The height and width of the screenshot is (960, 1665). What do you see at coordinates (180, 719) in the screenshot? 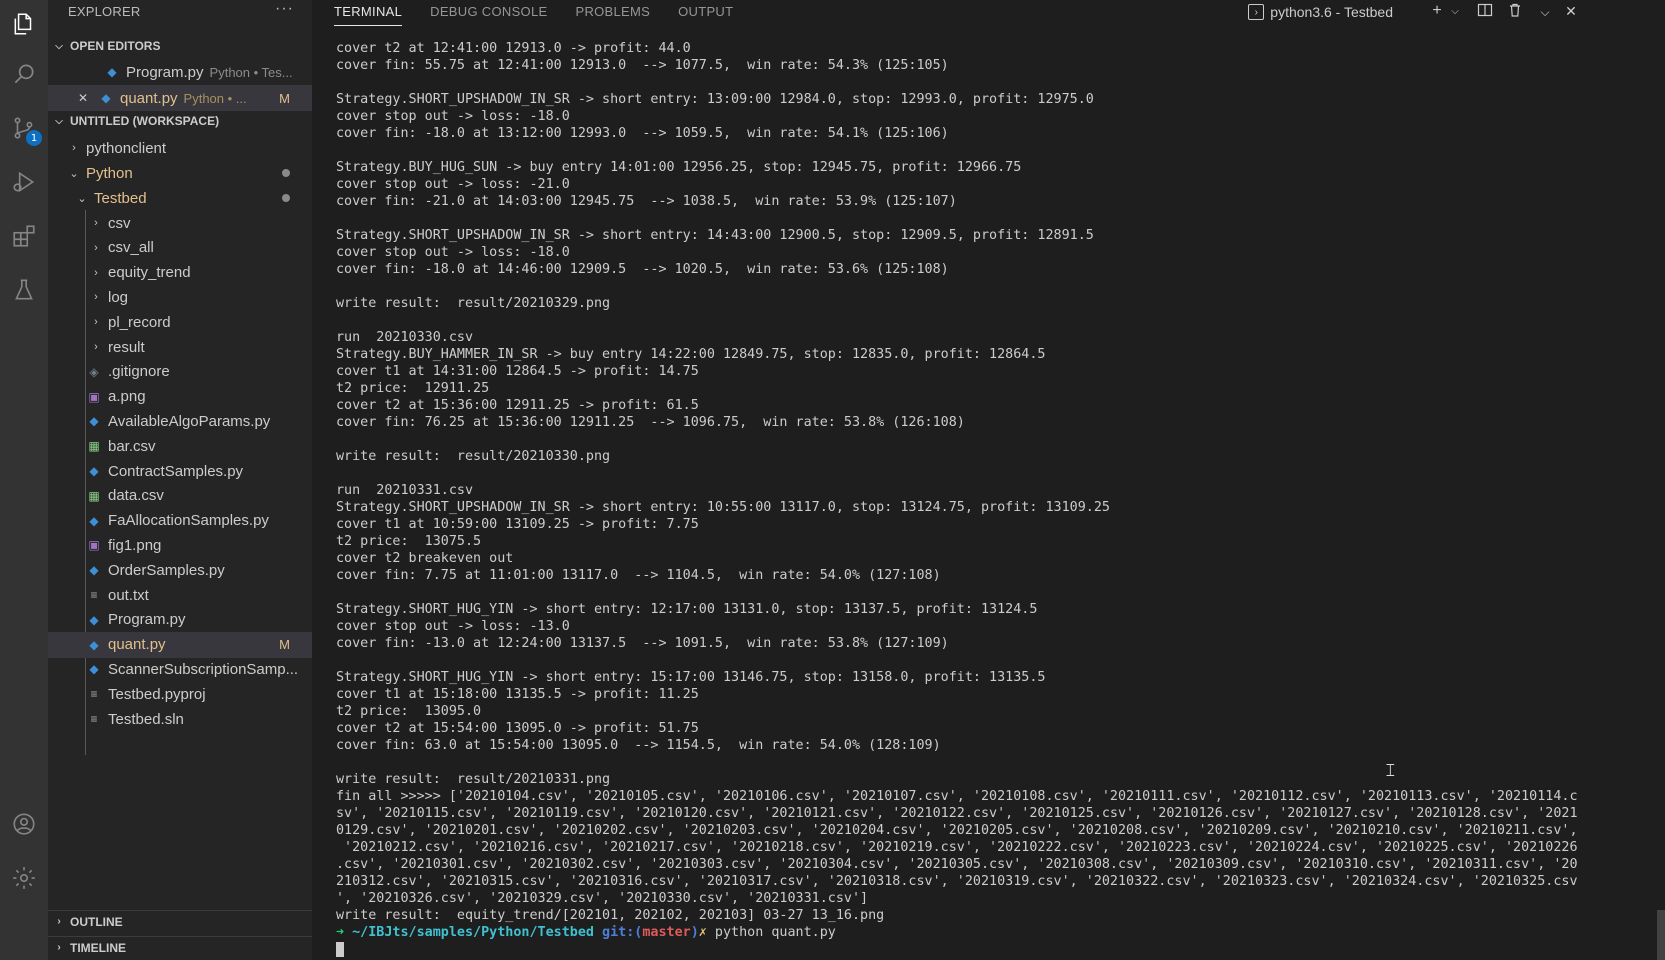
I see `file-item: ≡ Testbed.sln` at bounding box center [180, 719].